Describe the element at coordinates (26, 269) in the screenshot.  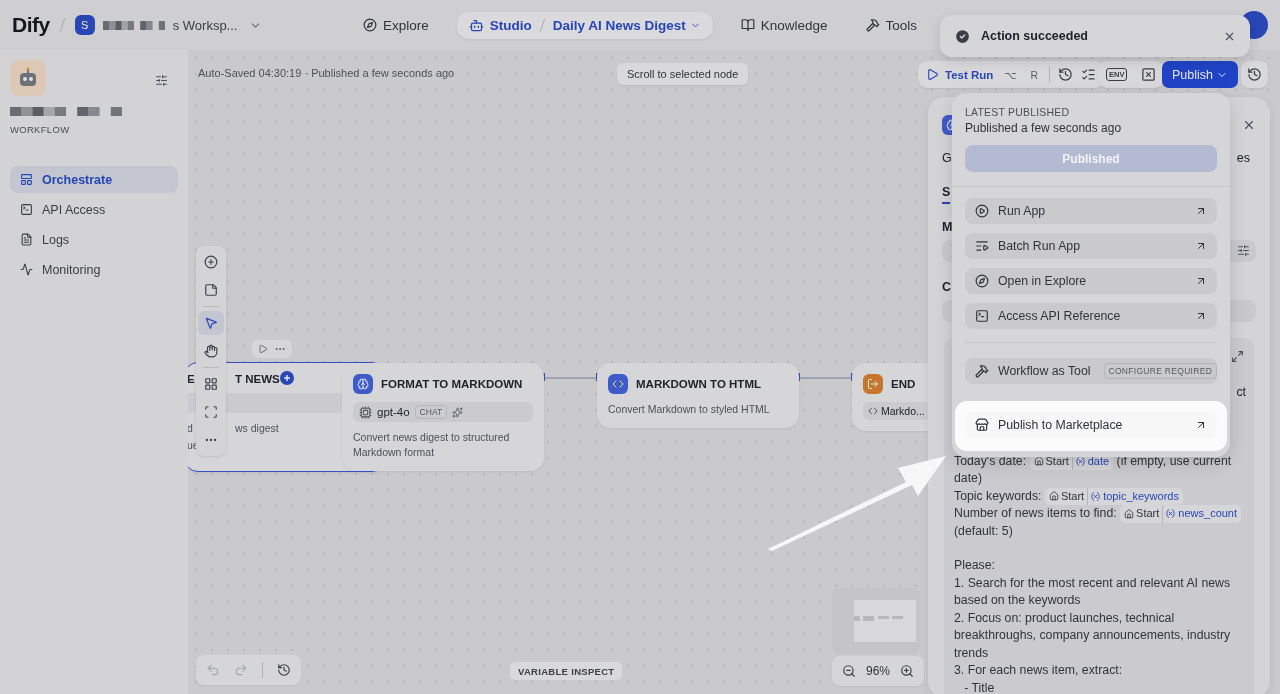
I see `pulse-icon` at that location.